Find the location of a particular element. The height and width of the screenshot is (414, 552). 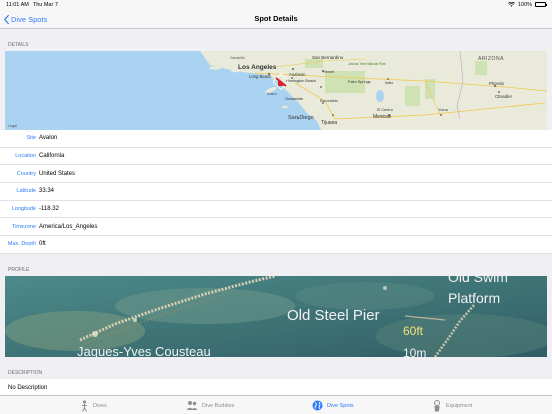

details-section-header: DETAILS is located at coordinates (18, 45).